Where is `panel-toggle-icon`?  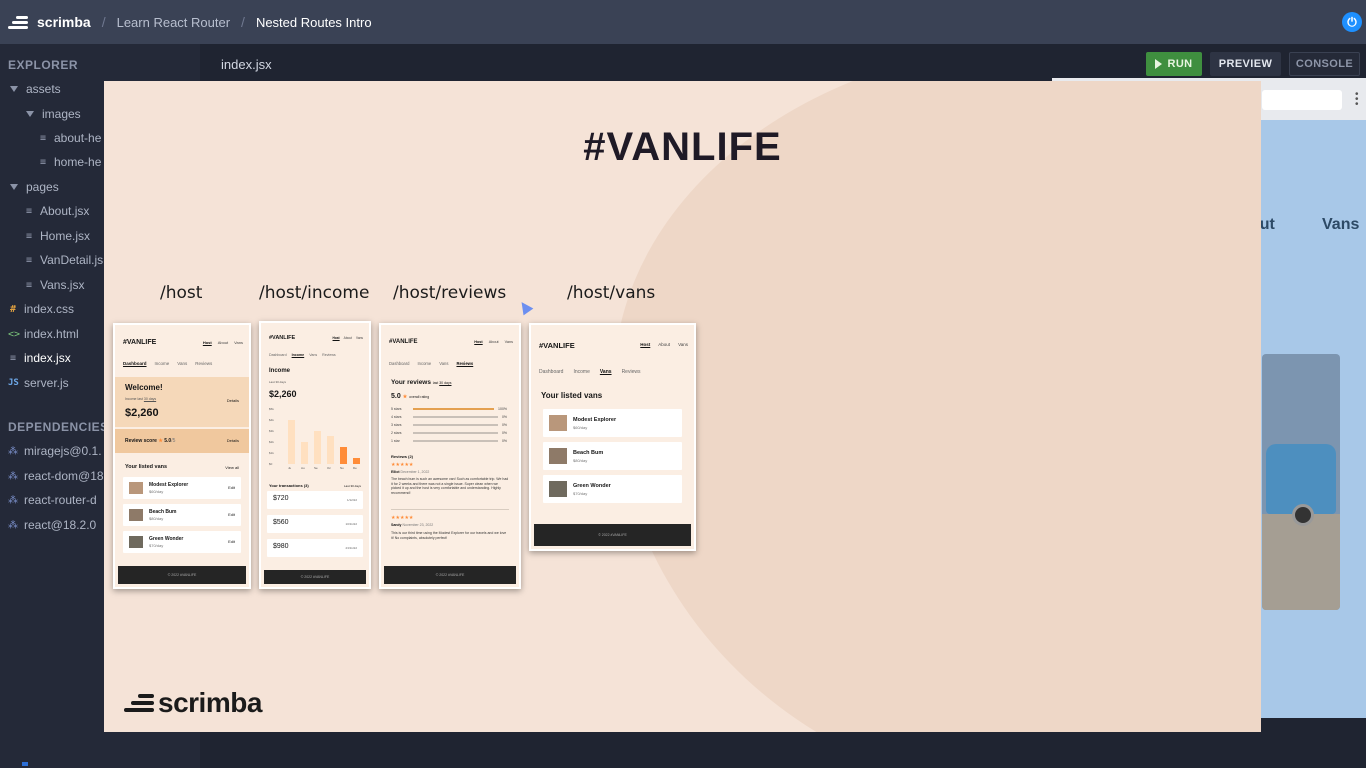
panel-toggle-icon is located at coordinates (25, 764).